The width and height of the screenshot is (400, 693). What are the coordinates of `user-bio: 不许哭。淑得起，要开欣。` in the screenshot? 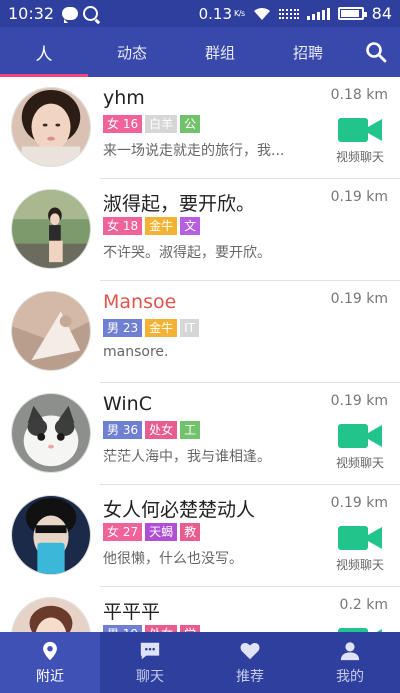 It's located at (187, 253).